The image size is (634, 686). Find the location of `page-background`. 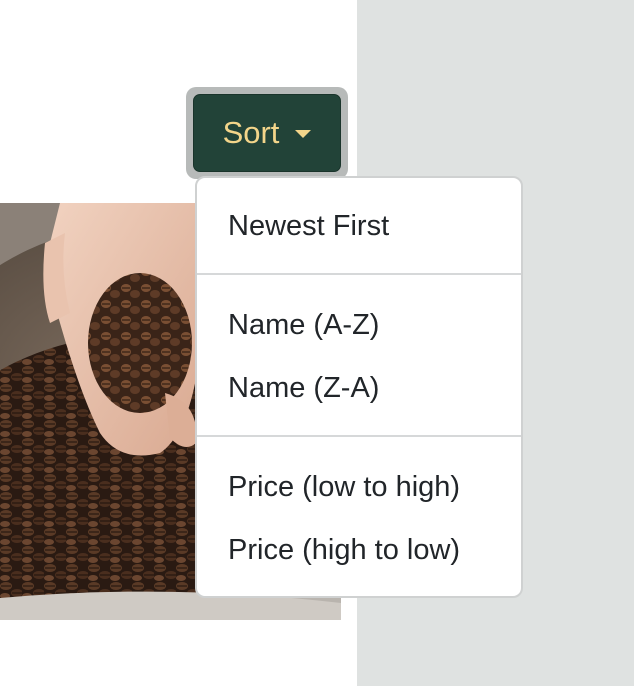

page-background is located at coordinates (178, 653).